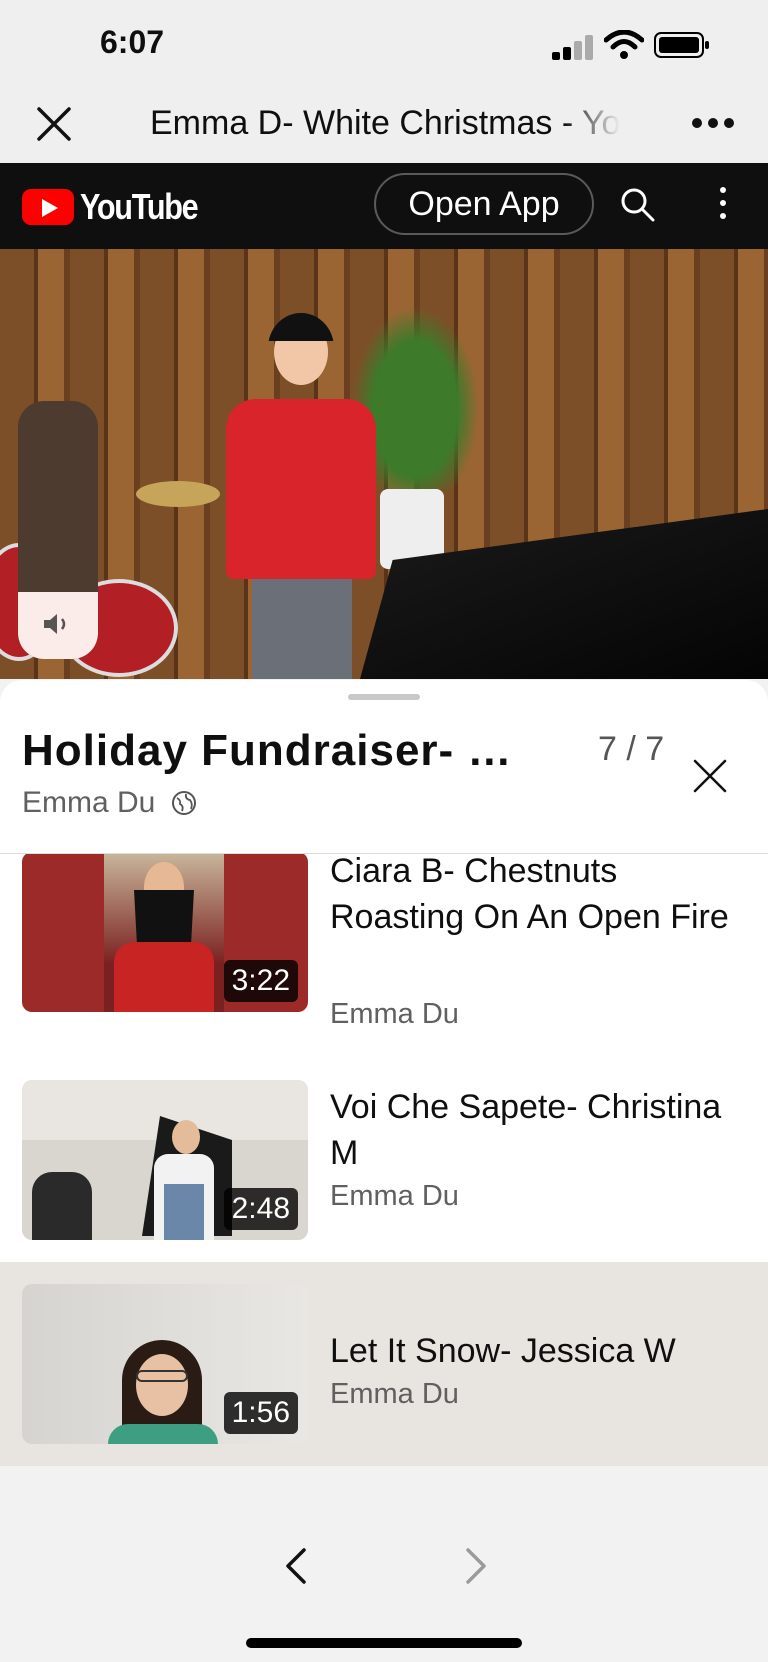 This screenshot has width=768, height=1662. I want to click on playlist-item: 2:48 Voi Che Sapete- Christina M Emma Du, so click(384, 1176).